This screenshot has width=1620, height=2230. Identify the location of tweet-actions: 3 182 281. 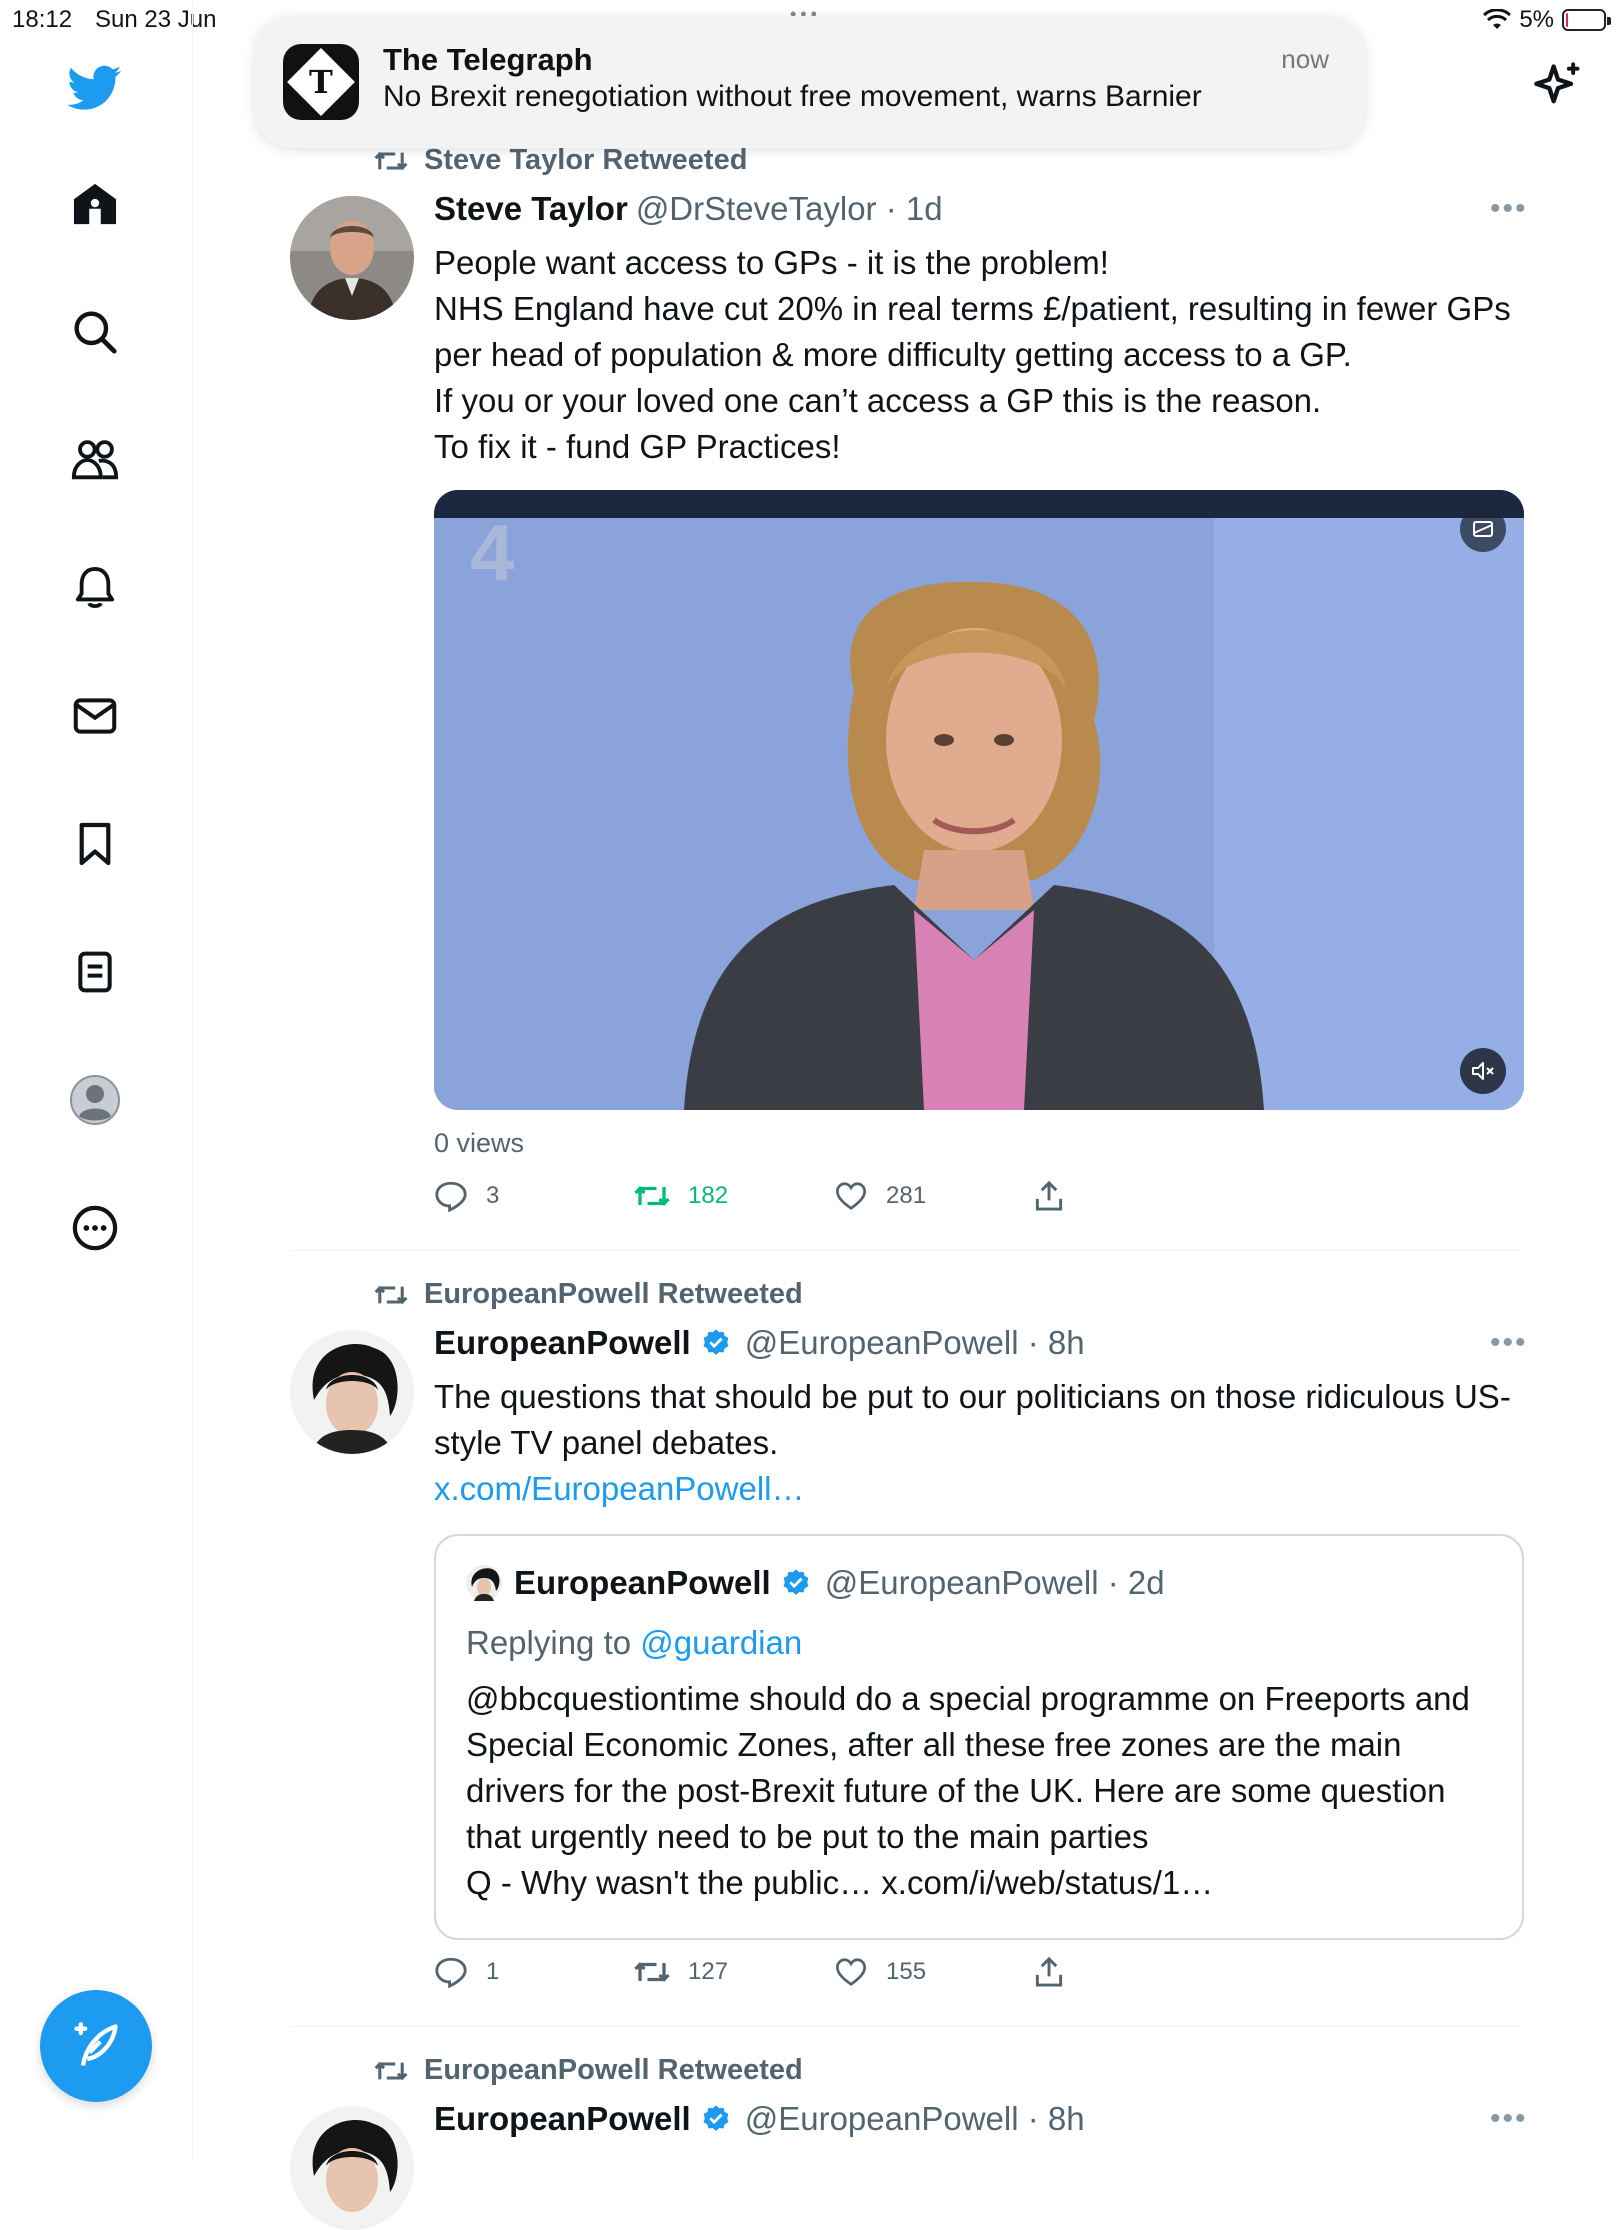
(834, 1196).